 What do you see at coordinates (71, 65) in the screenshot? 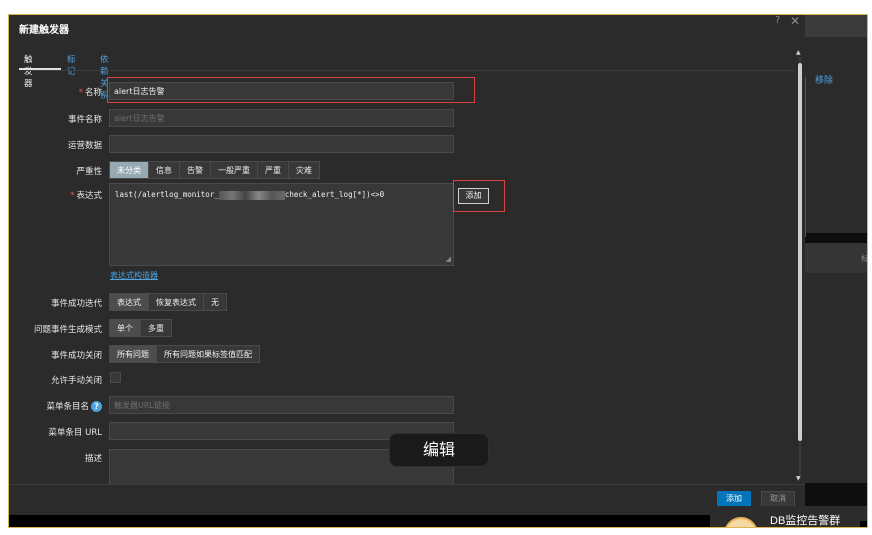
I see `tab-tags: 标记` at bounding box center [71, 65].